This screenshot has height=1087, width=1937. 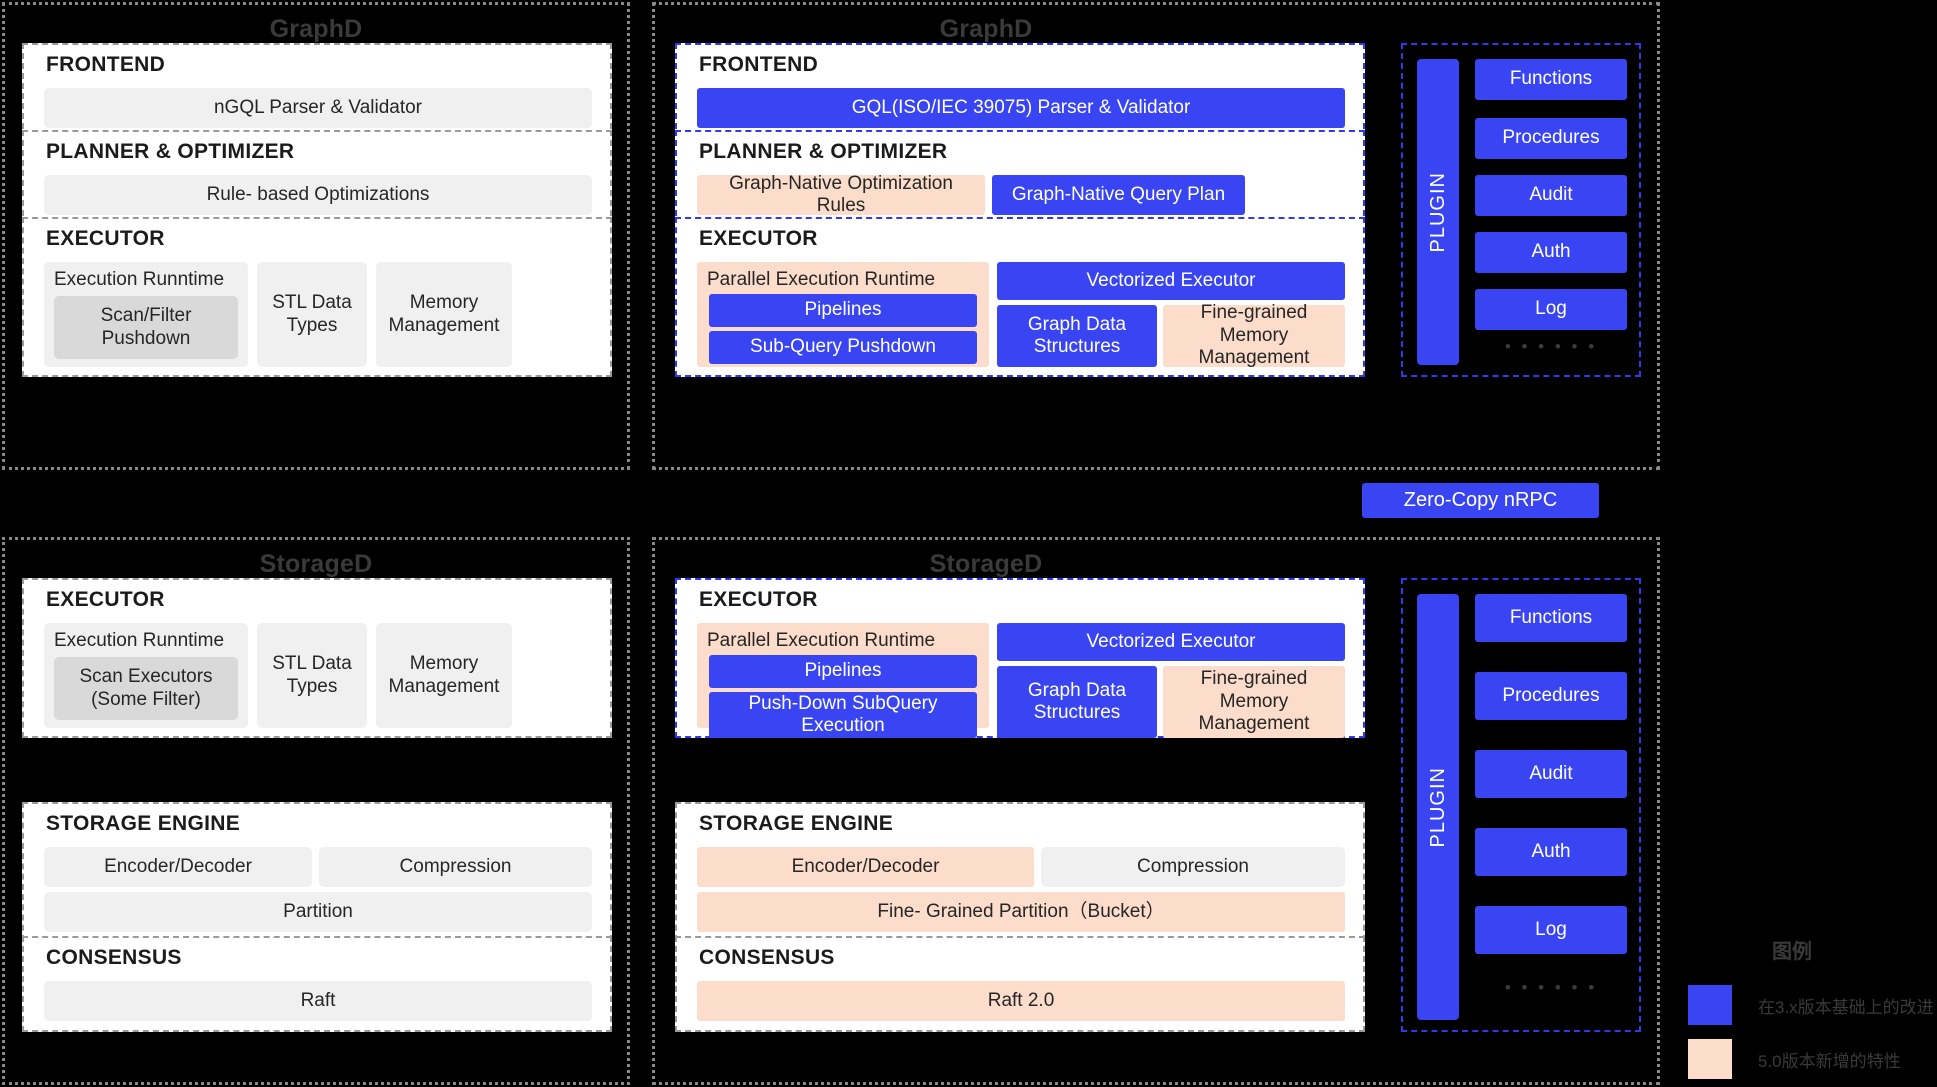 I want to click on layer-title-consensus-new: CONSENSUS, so click(x=767, y=957).